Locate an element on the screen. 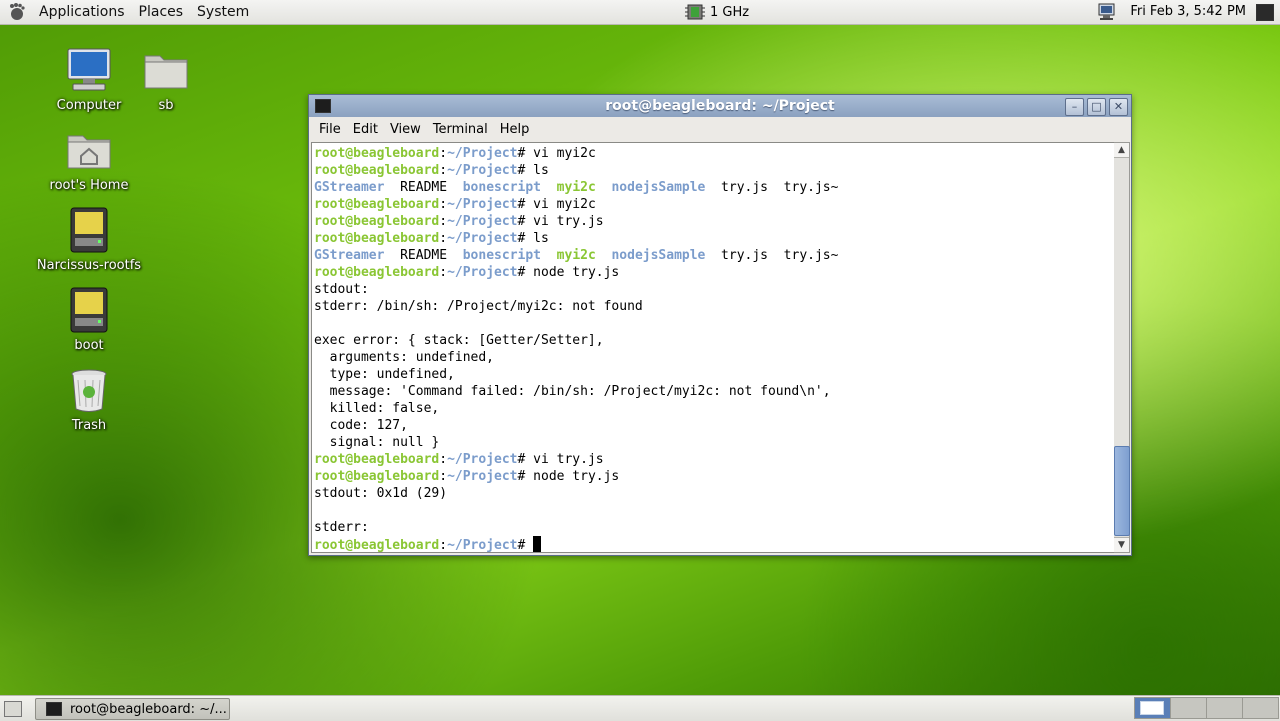 The image size is (1280, 721). ls-entry: README is located at coordinates (424, 255).